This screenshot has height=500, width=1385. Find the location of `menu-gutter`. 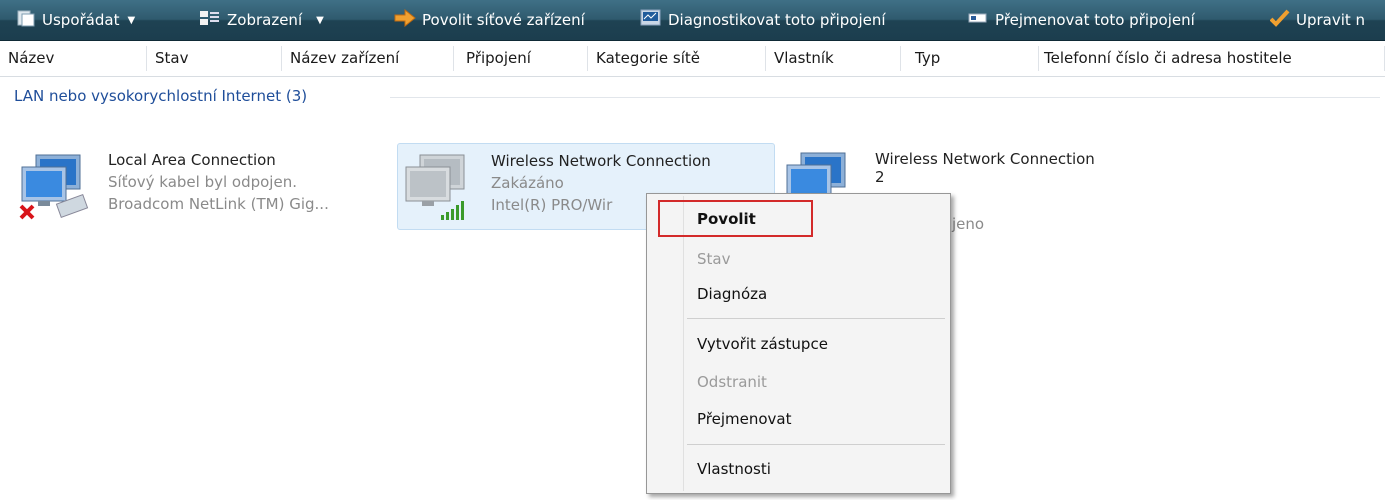

menu-gutter is located at coordinates (683, 343).